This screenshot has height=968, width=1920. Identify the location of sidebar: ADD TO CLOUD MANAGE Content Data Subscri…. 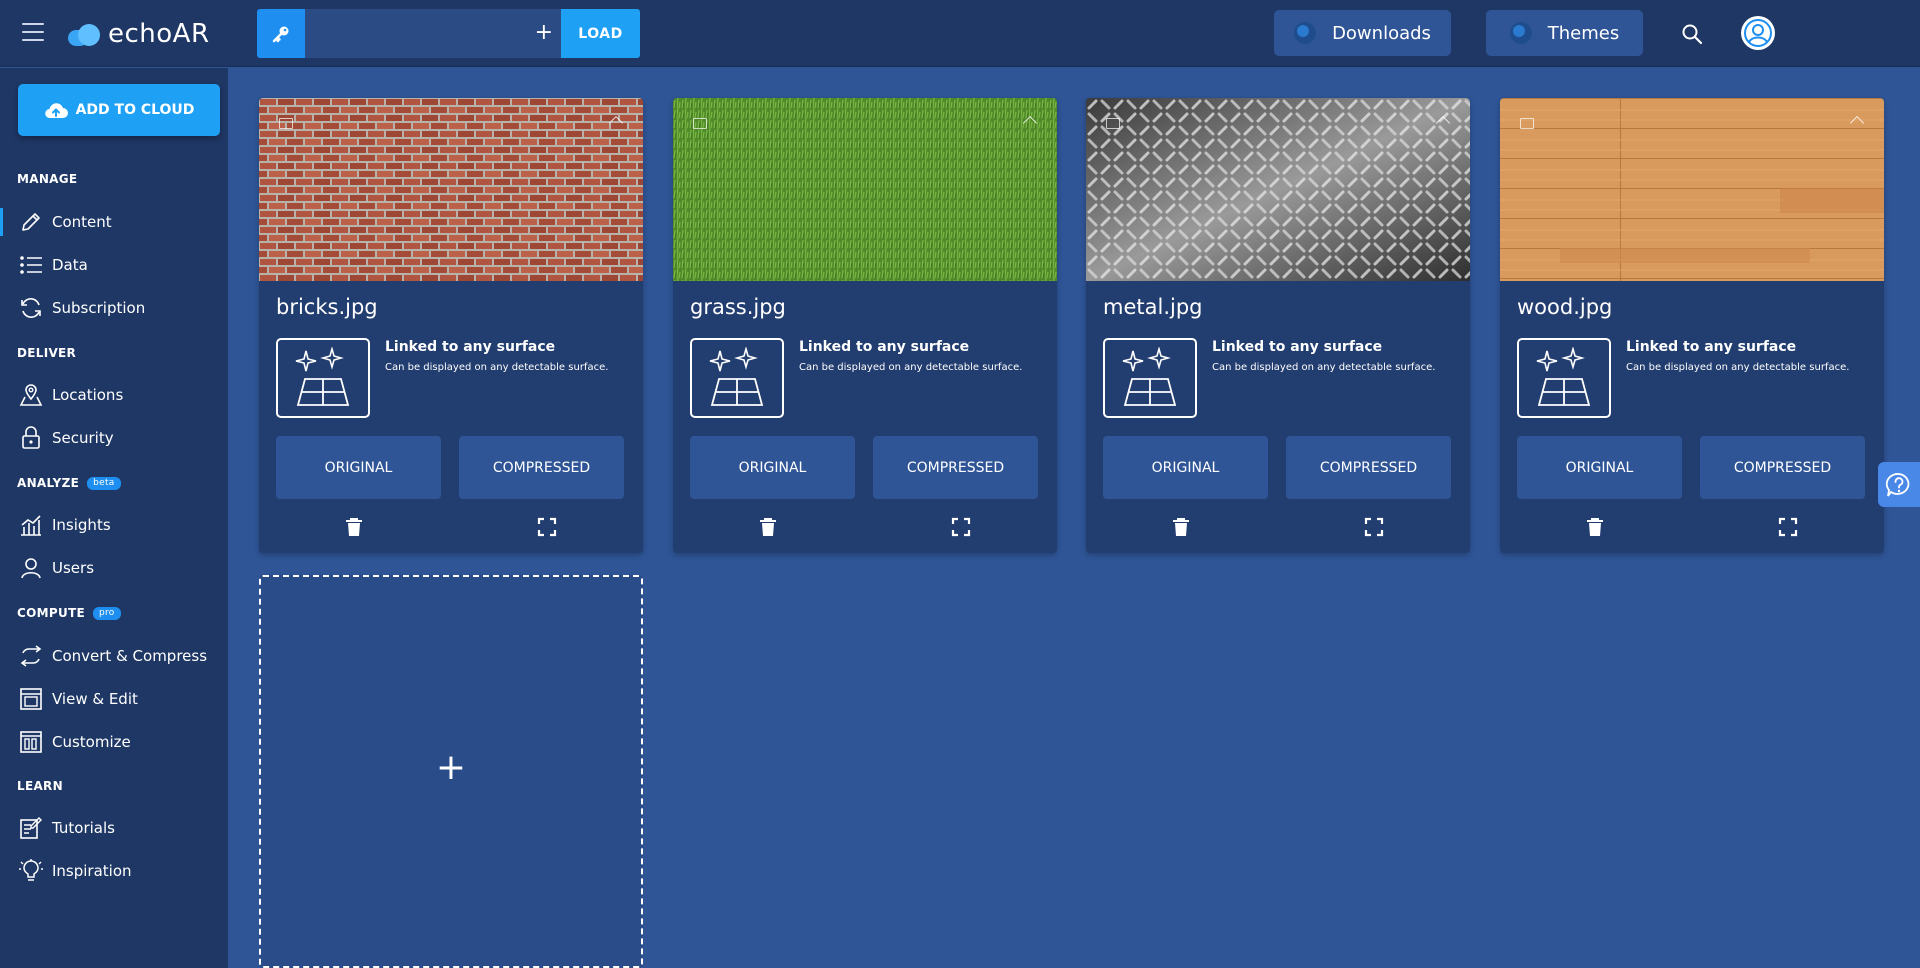
(114, 518).